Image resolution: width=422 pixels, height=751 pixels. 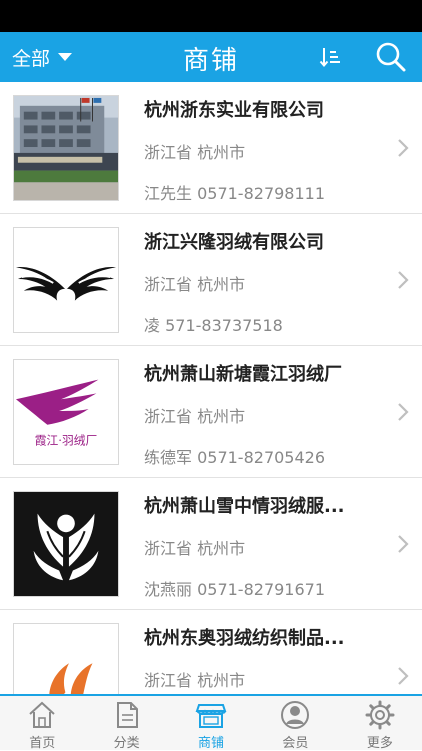 I want to click on building-photo, so click(x=66, y=148).